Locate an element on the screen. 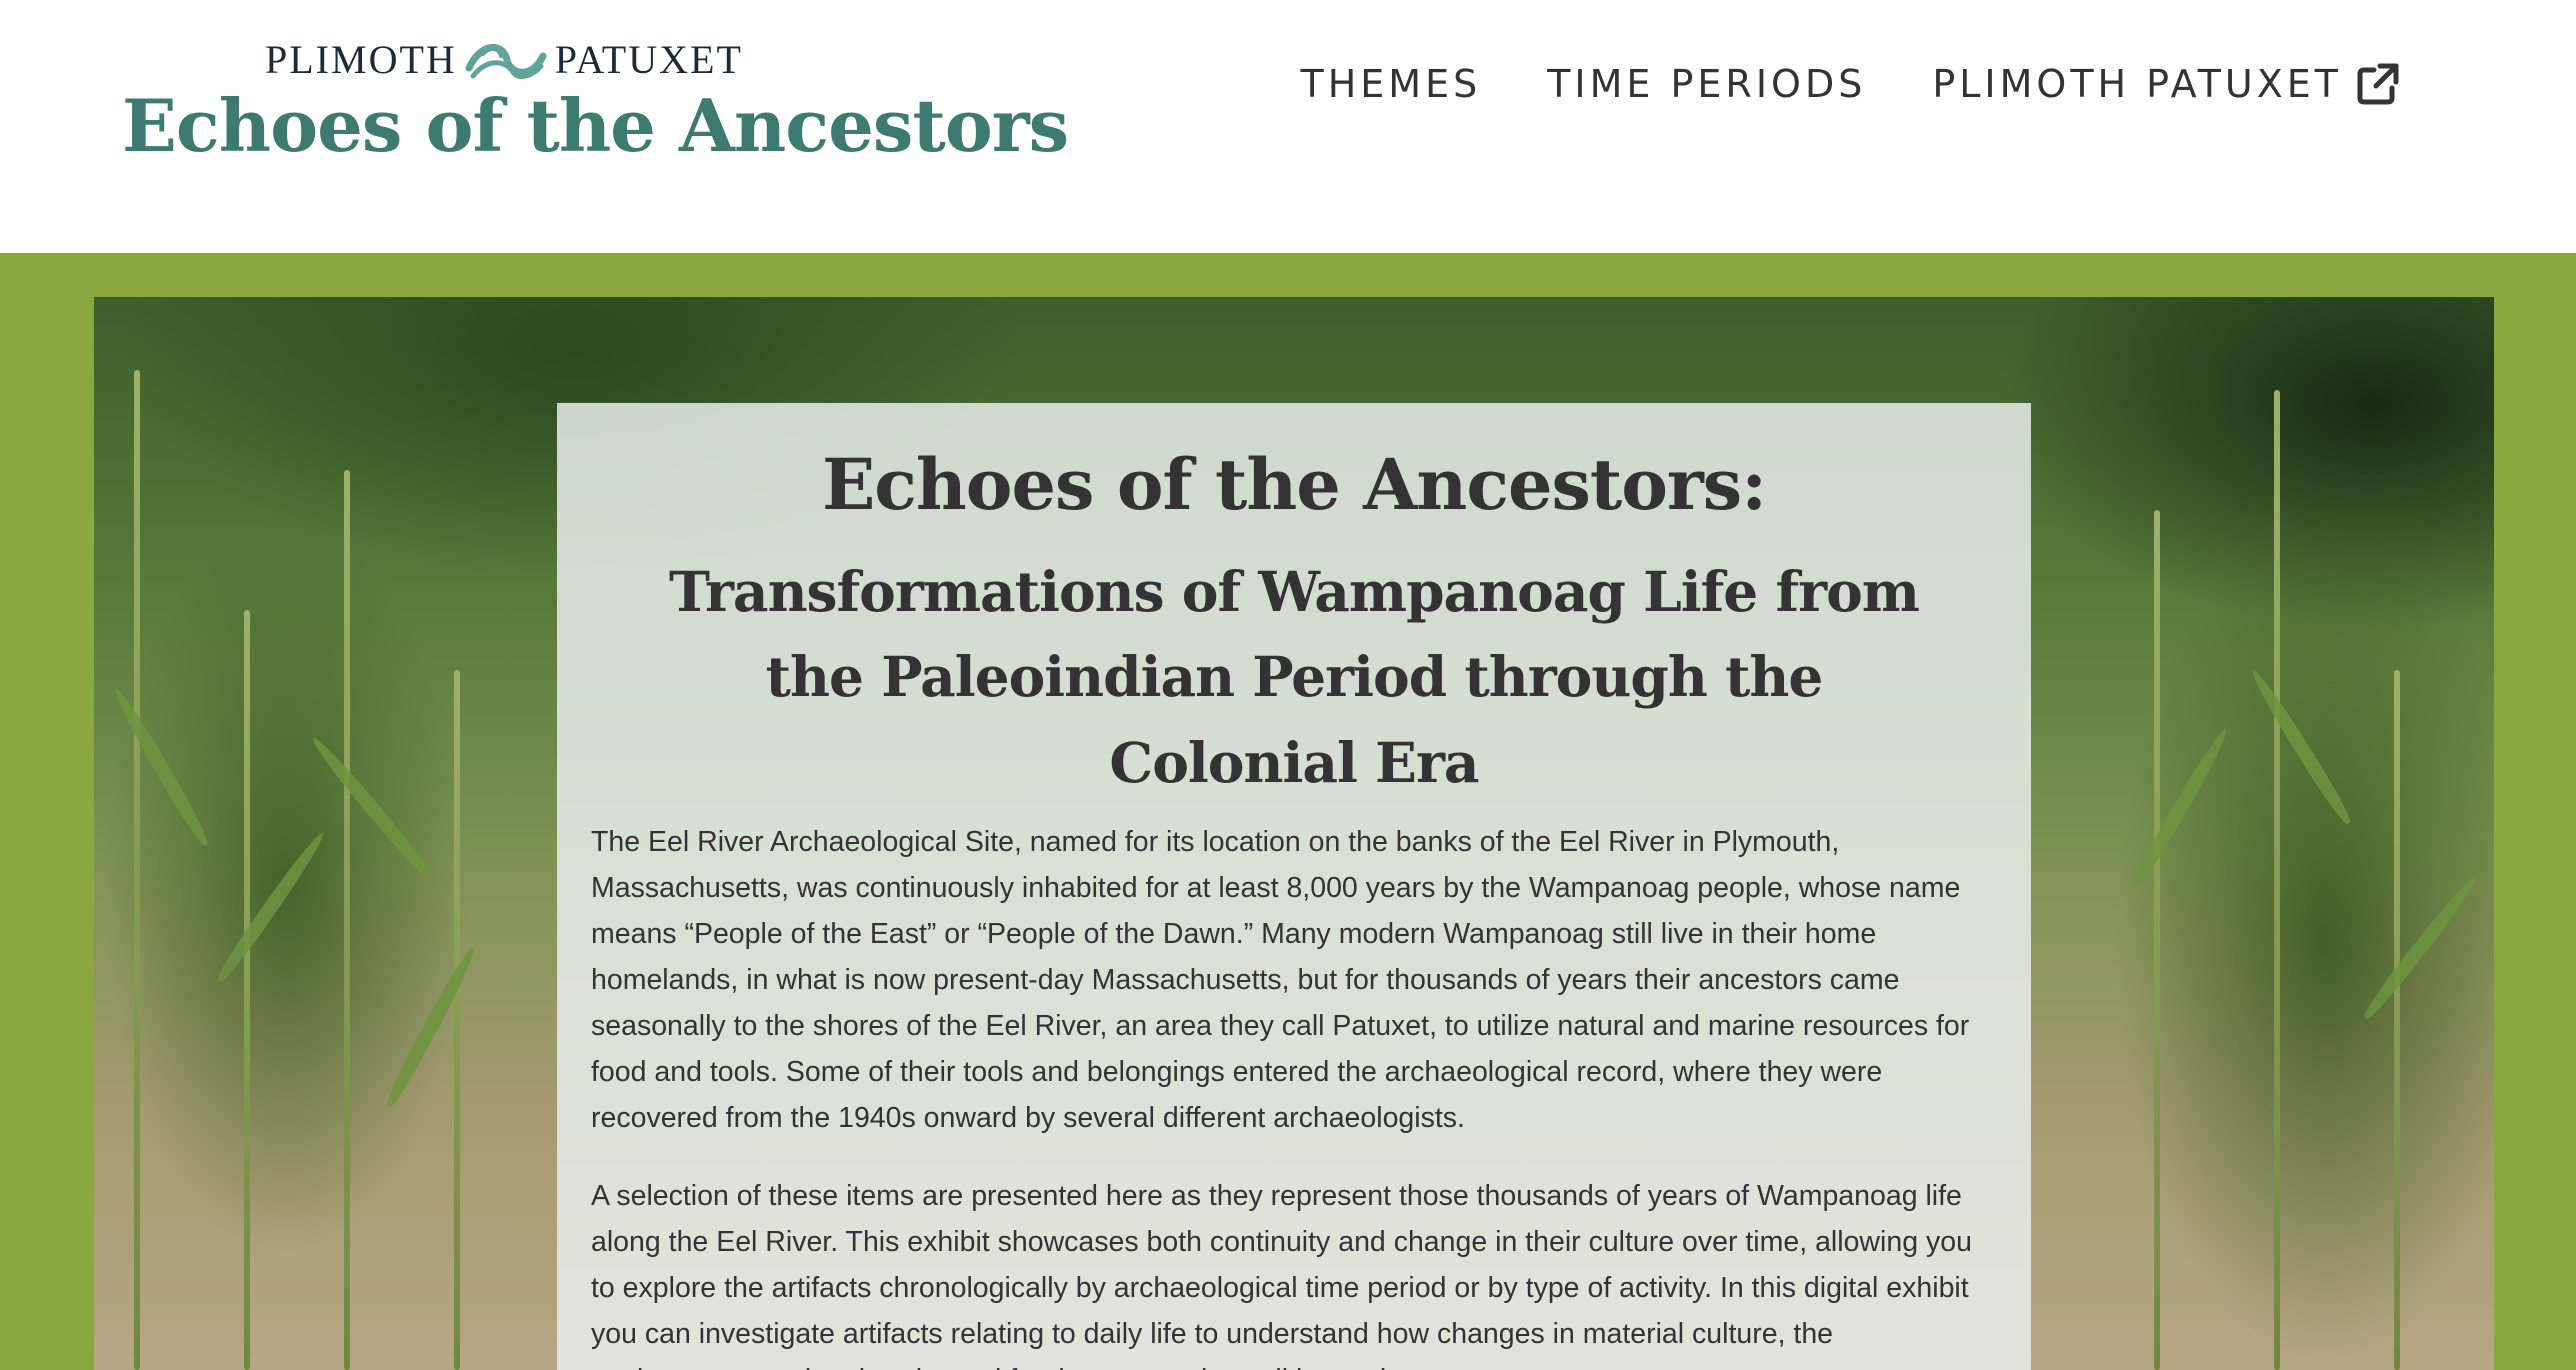 The image size is (2576, 1370). swirl-logo-icon is located at coordinates (506, 61).